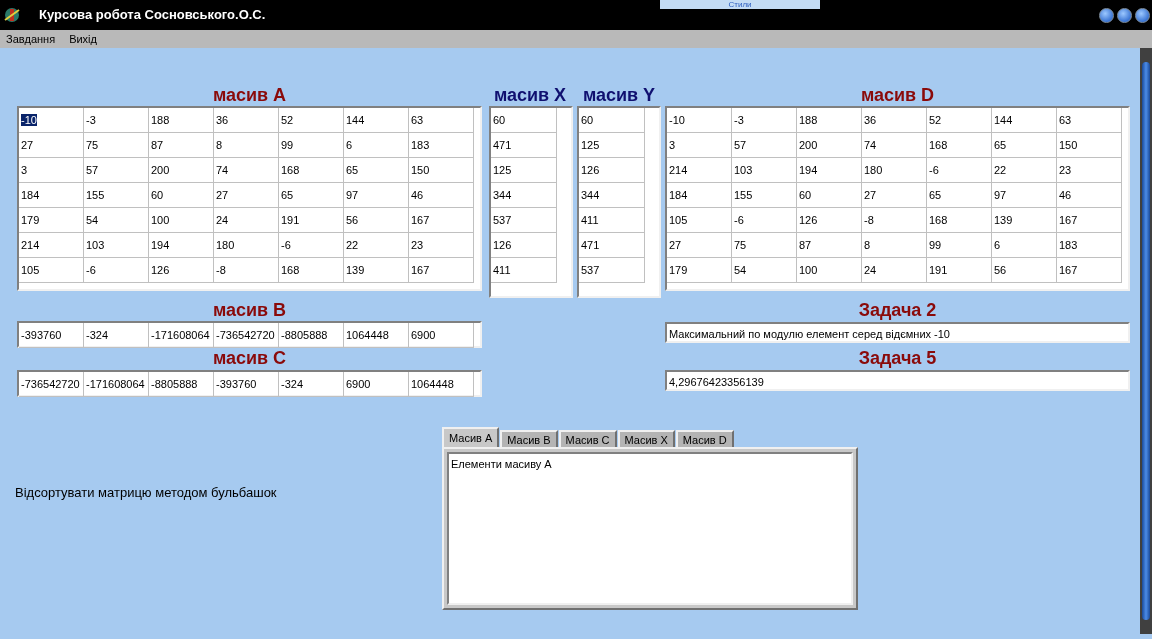  Describe the element at coordinates (587, 438) in the screenshot. I see `tab: Масив C` at that location.